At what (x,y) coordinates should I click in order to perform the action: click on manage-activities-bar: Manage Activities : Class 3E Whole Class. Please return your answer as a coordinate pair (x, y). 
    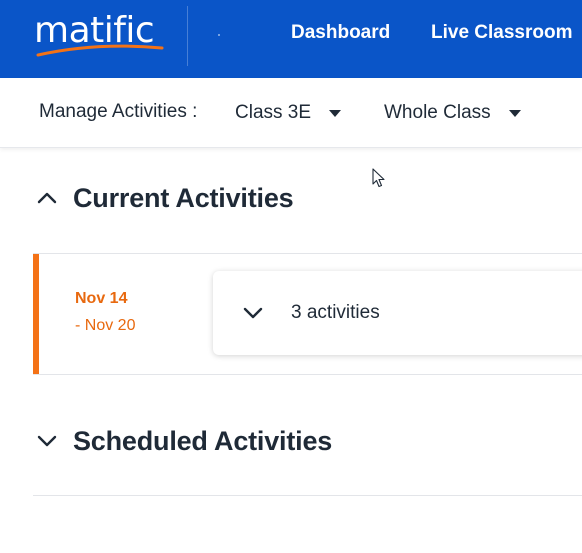
    Looking at the image, I should click on (291, 113).